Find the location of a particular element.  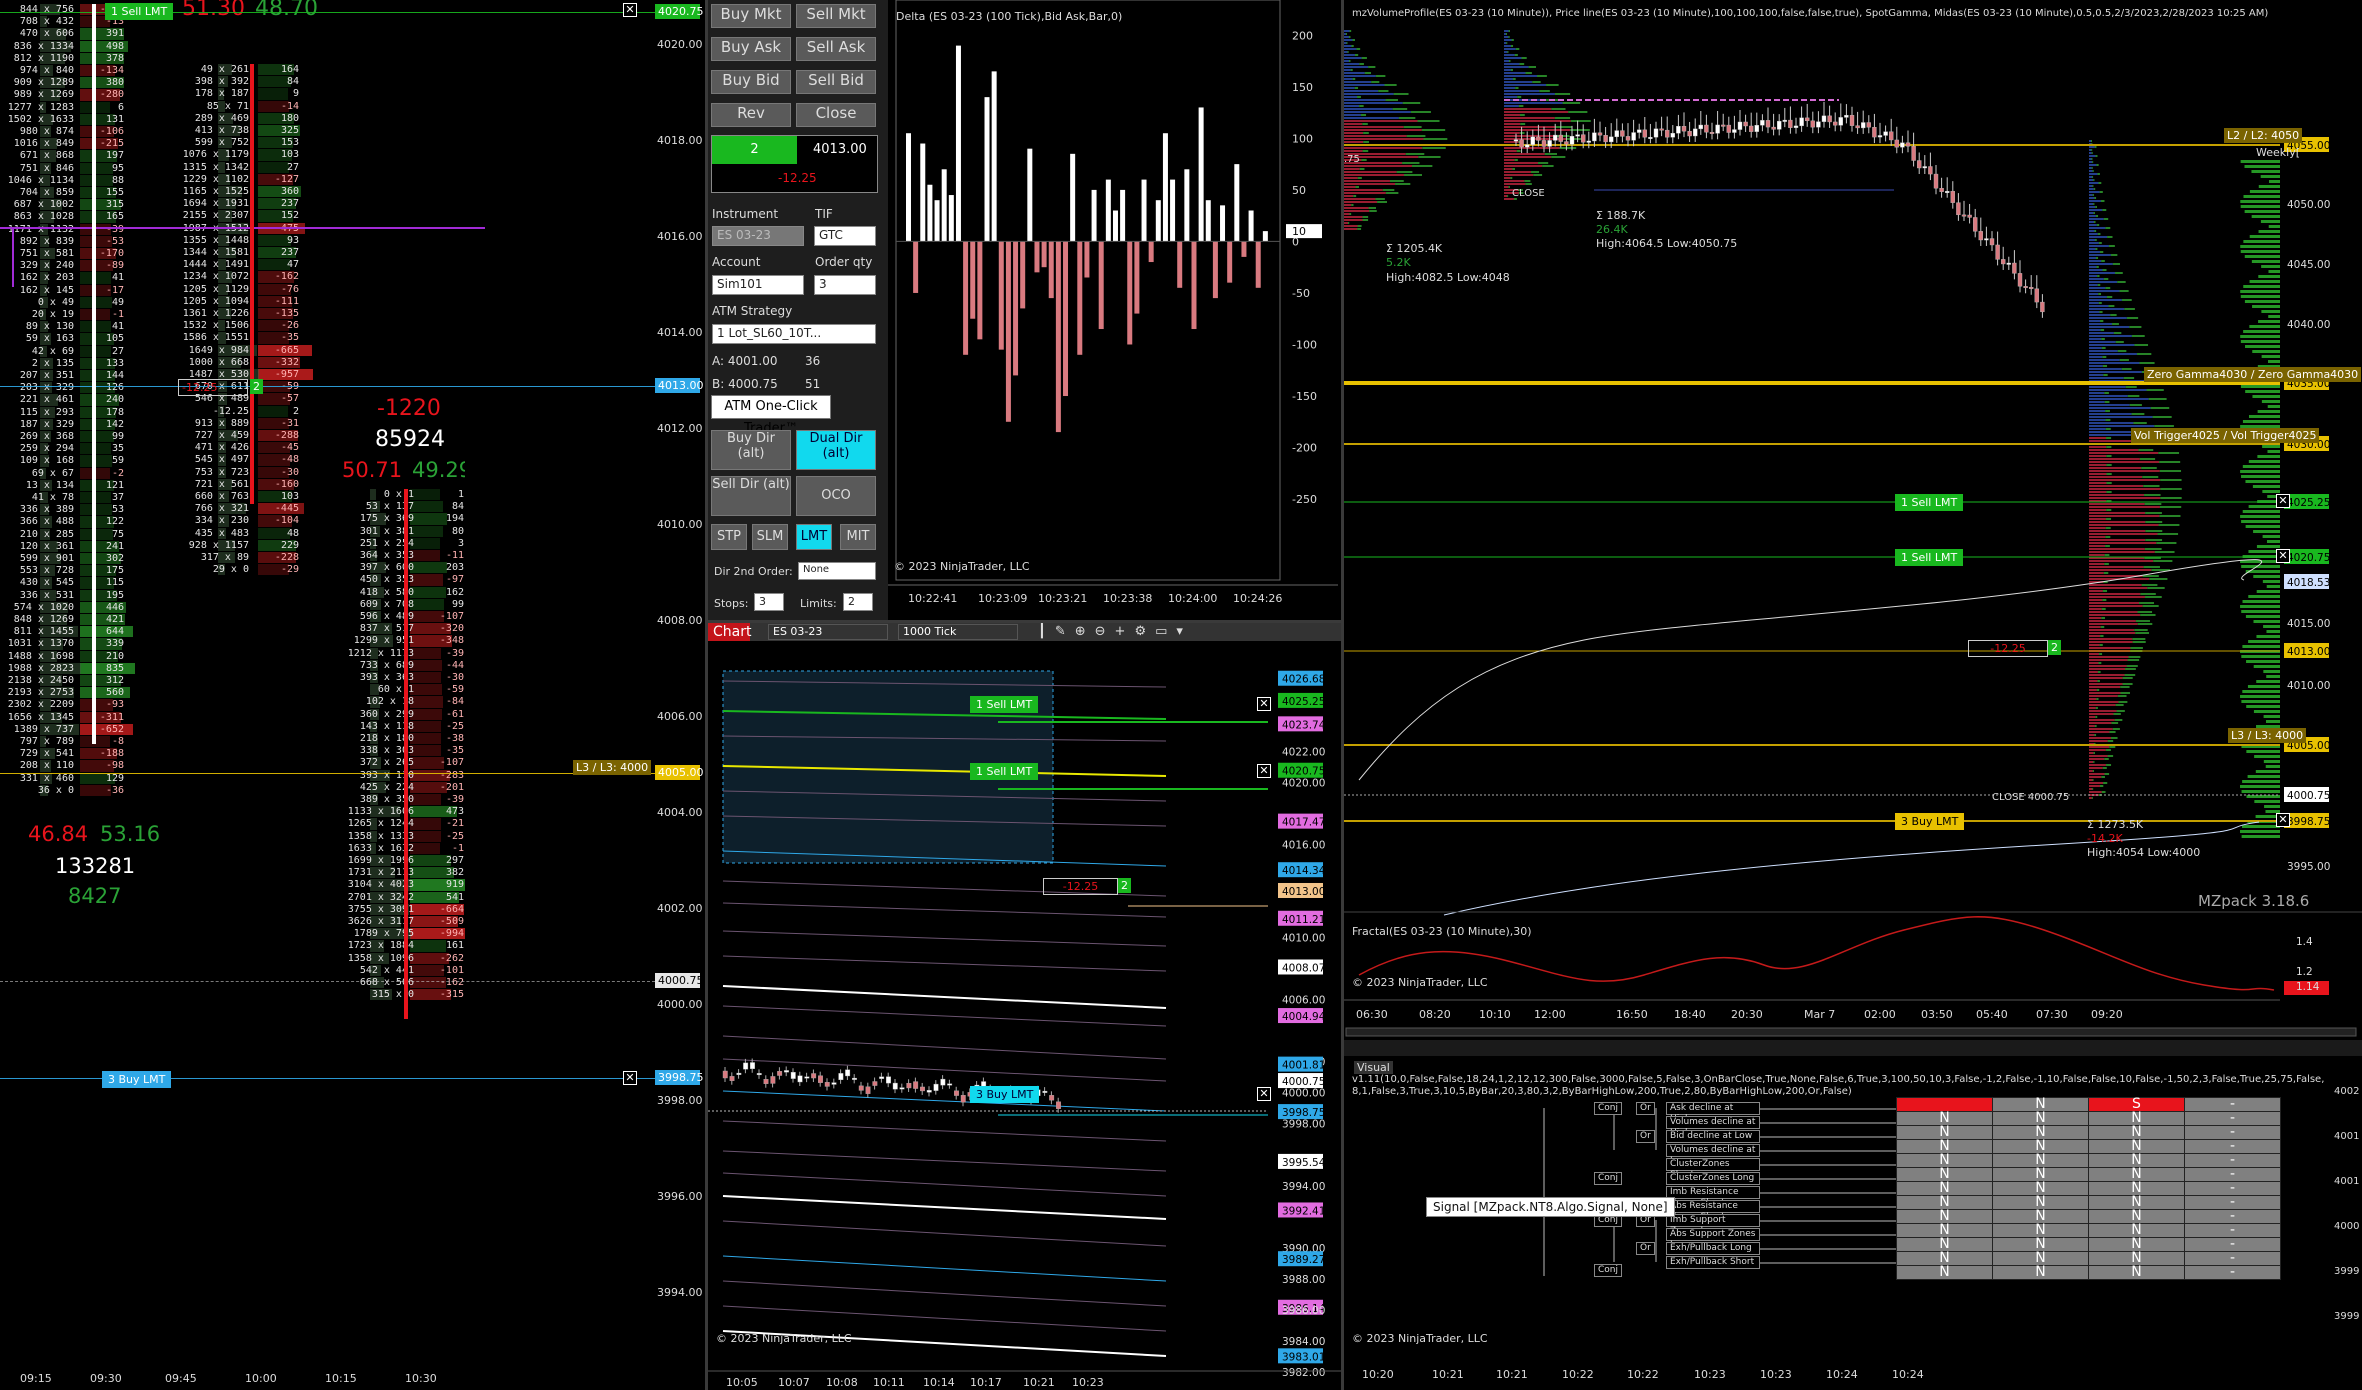

account-select: Sim101 is located at coordinates (758, 285).